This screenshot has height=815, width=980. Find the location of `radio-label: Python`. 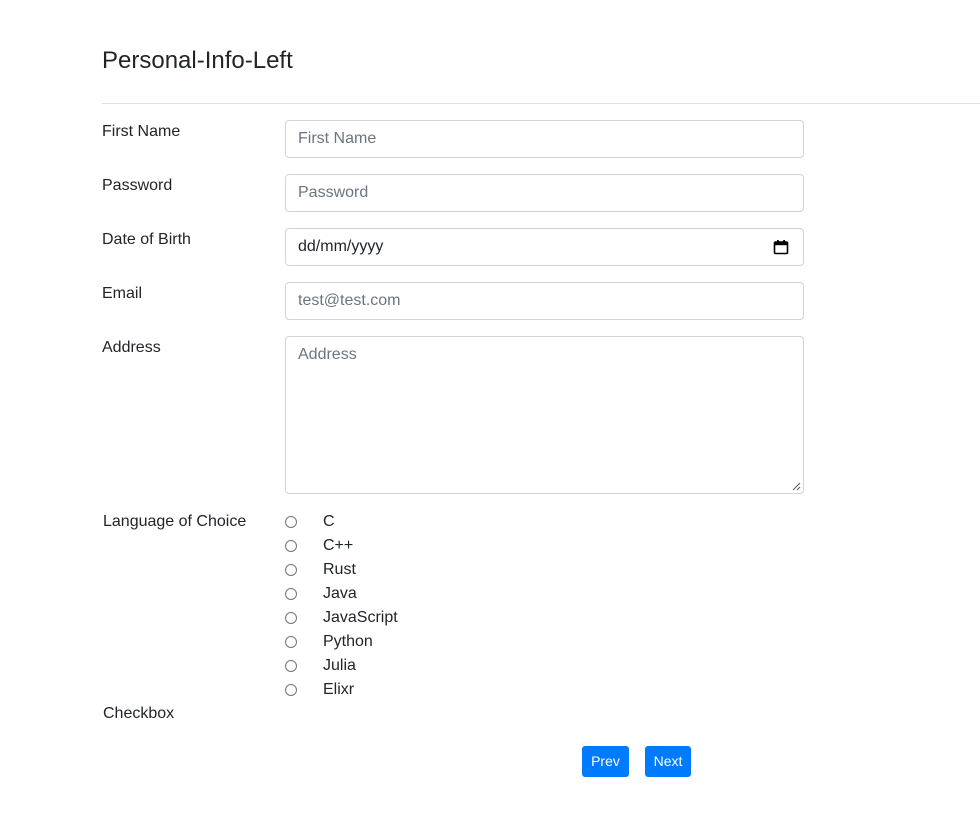

radio-label: Python is located at coordinates (348, 641).